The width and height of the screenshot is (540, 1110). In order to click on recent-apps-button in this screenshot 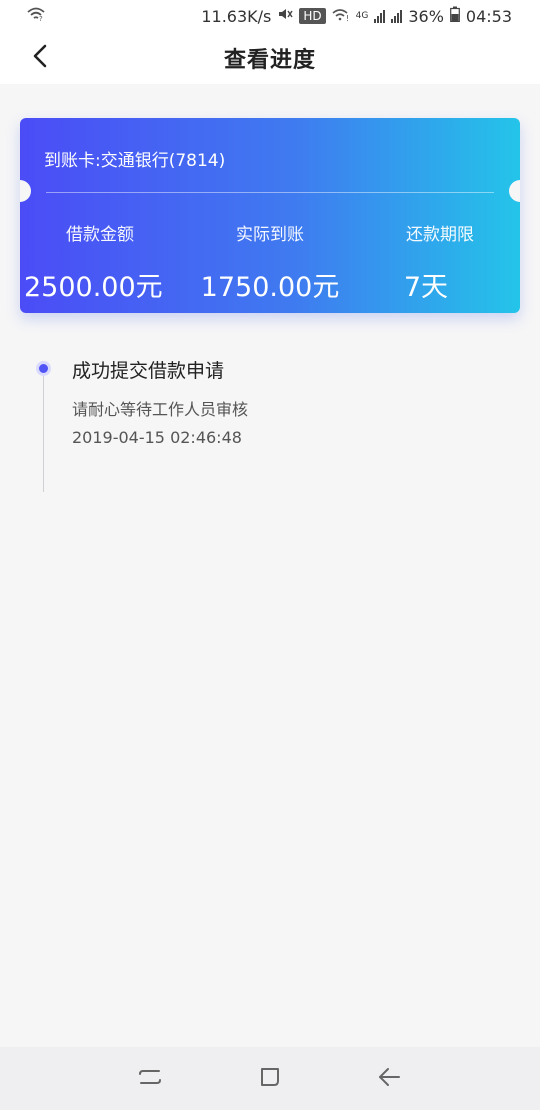, I will do `click(150, 1079)`.